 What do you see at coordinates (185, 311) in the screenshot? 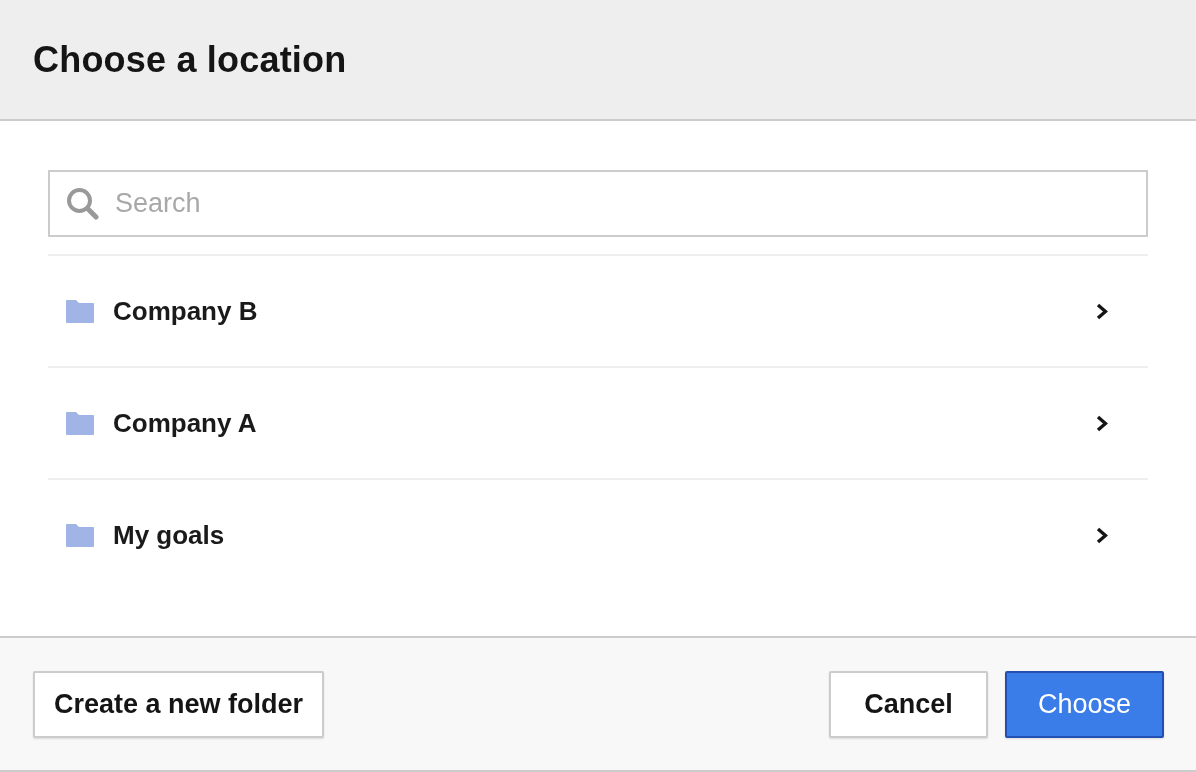
I see `folder-name: Company B` at bounding box center [185, 311].